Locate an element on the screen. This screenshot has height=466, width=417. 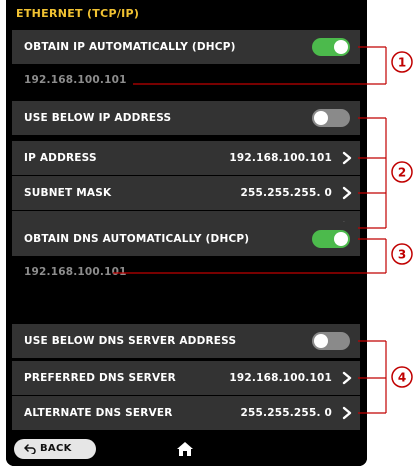
callout-1-number: 1 is located at coordinates (402, 63).